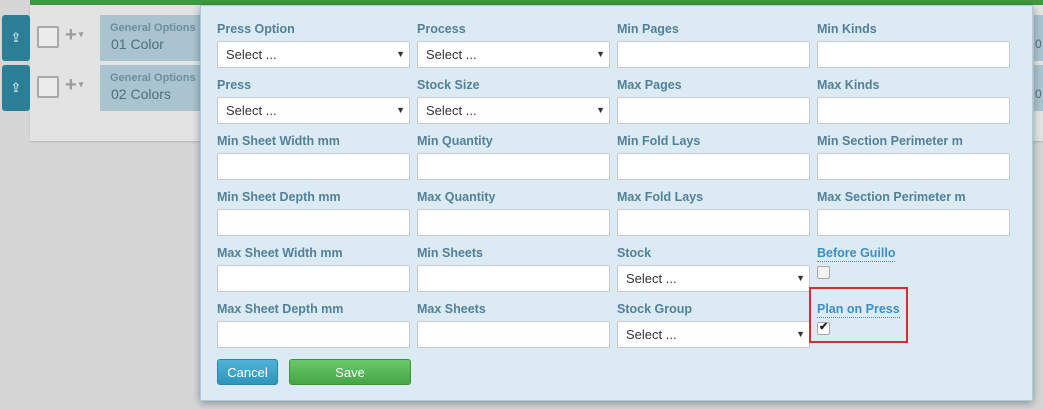 The image size is (1043, 409). What do you see at coordinates (441, 29) in the screenshot?
I see `process-label: Process` at bounding box center [441, 29].